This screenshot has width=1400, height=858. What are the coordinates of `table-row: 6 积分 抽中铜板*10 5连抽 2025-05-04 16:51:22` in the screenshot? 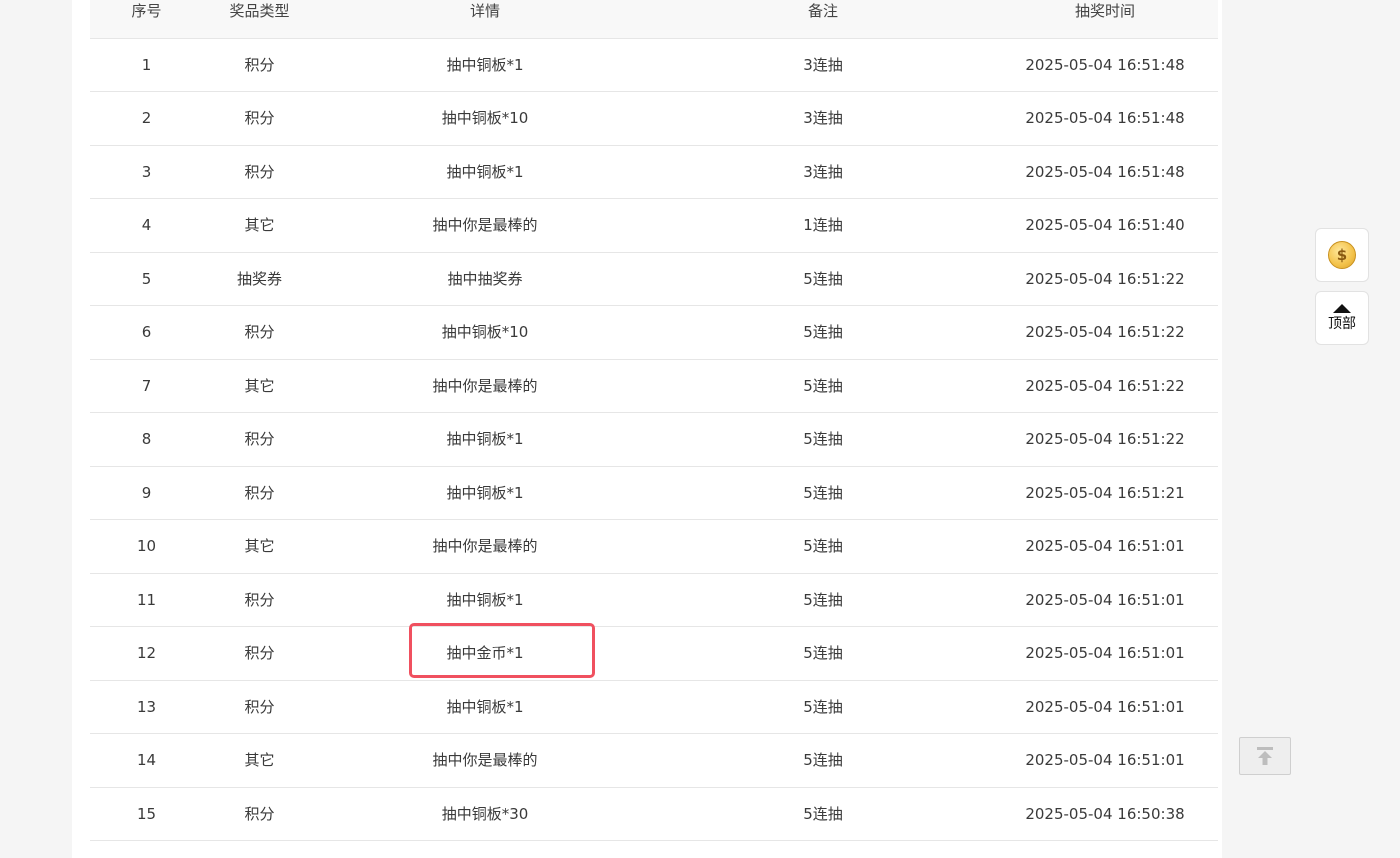 It's located at (654, 332).